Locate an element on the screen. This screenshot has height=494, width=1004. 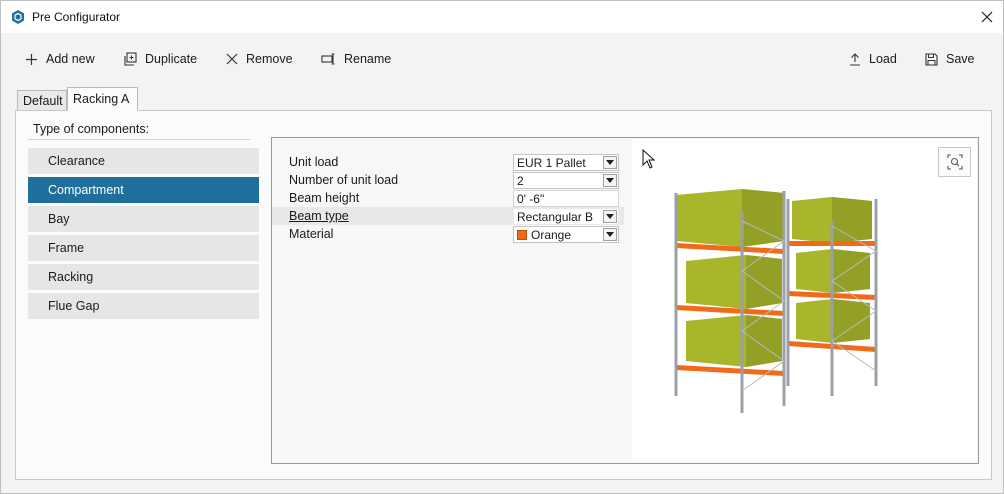
save-label: Save is located at coordinates (960, 59).